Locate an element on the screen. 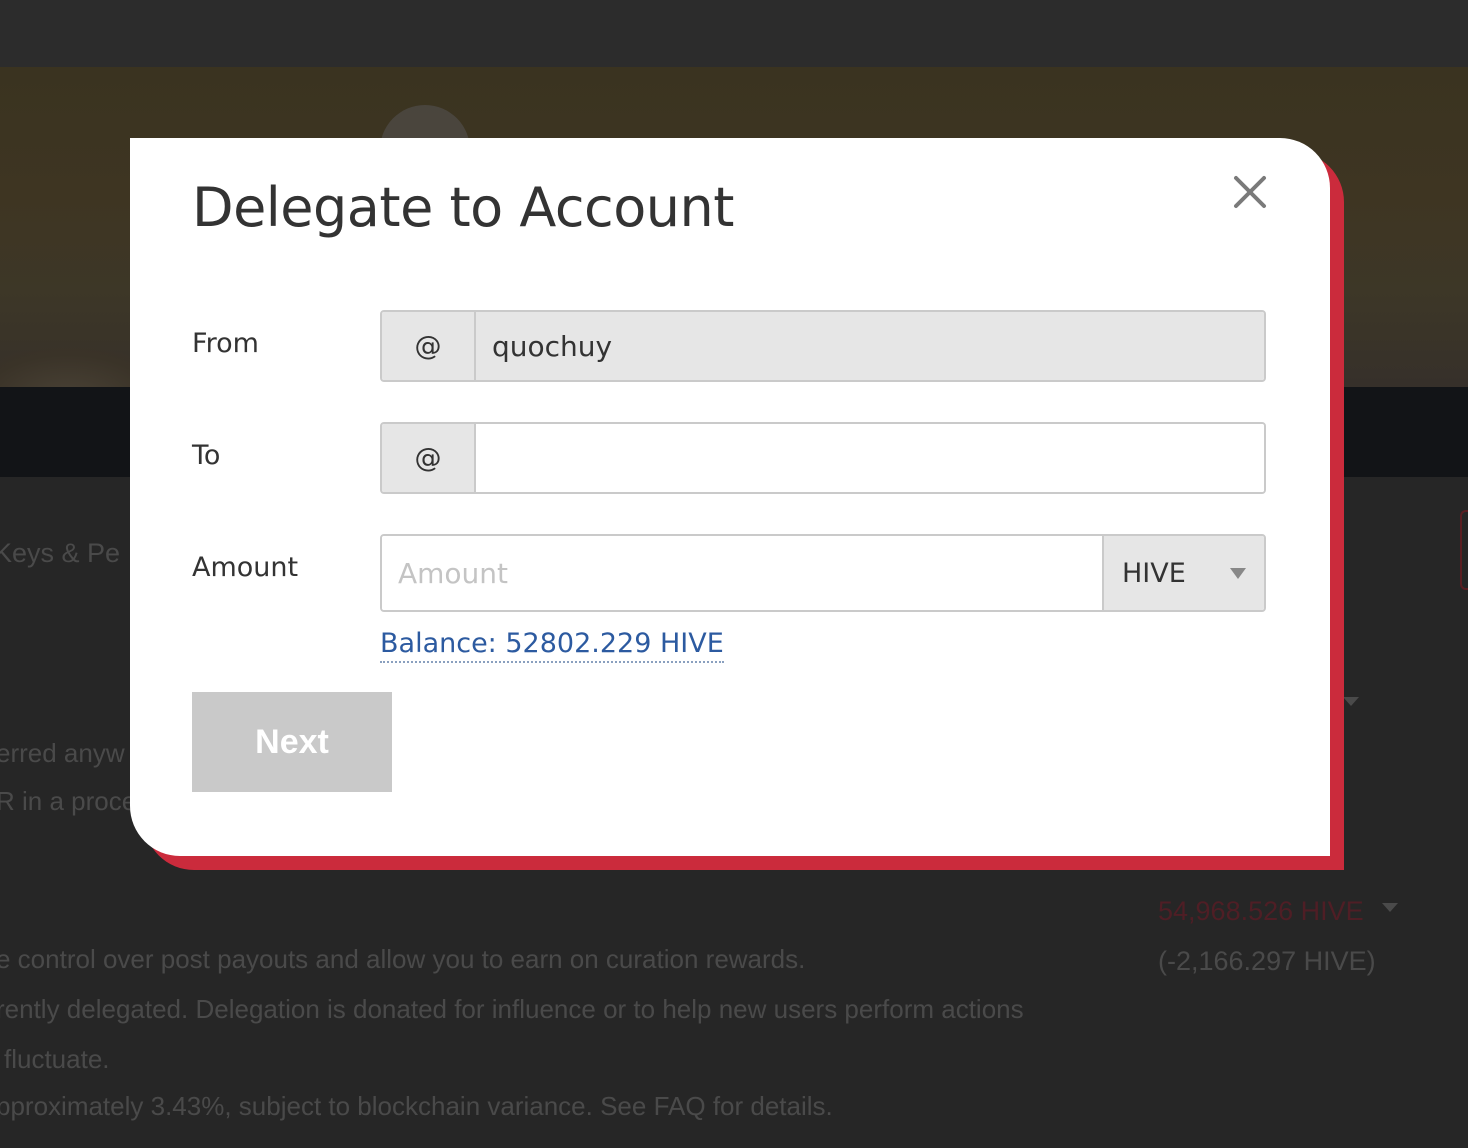 Image resolution: width=1468 pixels, height=1148 pixels. next-button: Next is located at coordinates (292, 742).